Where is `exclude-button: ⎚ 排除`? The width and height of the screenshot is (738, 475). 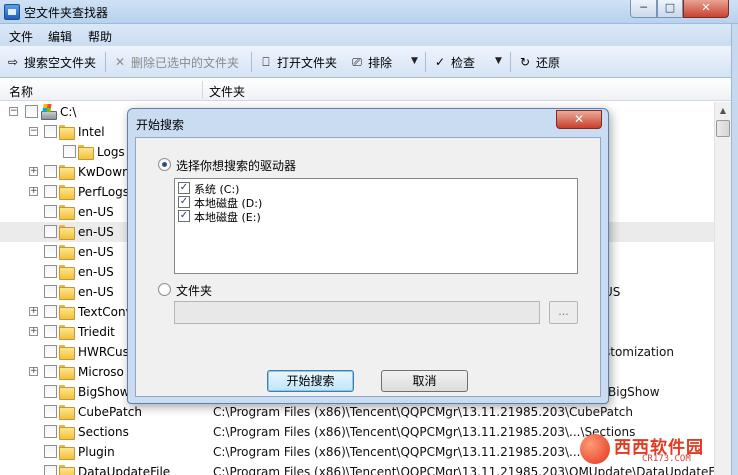
exclude-button: ⎚ 排除 is located at coordinates (371, 62).